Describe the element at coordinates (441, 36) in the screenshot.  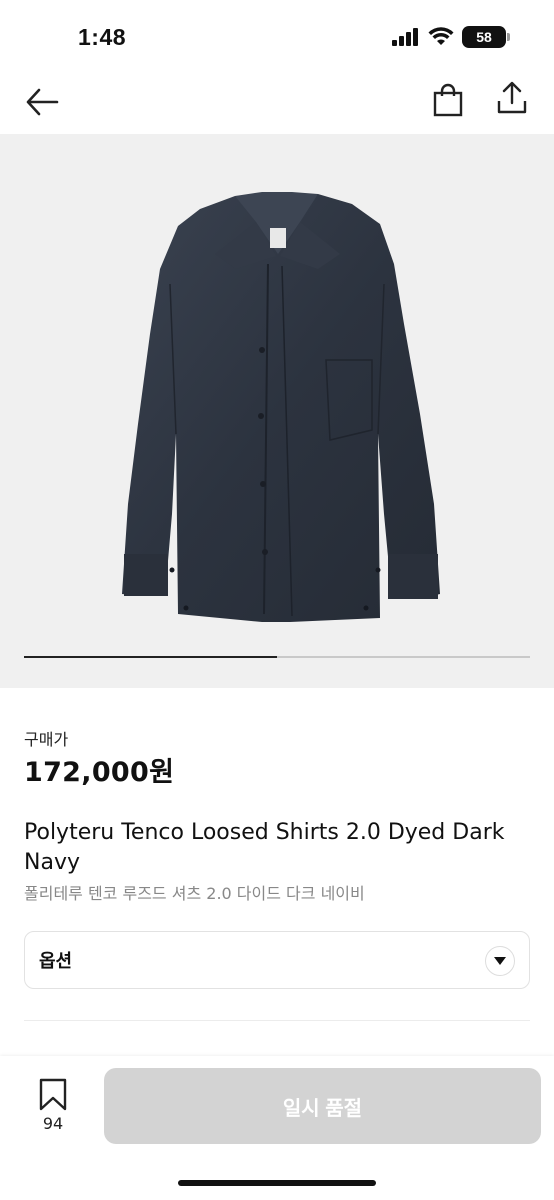
I see `wifi-icon` at that location.